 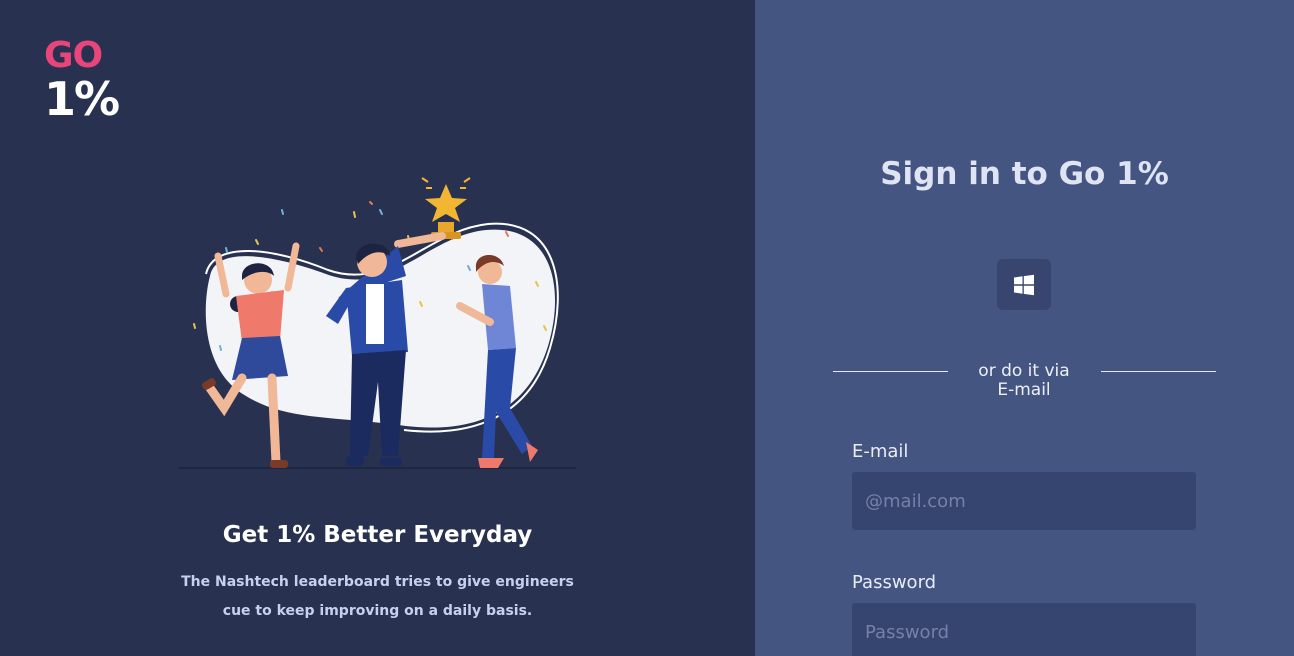 I want to click on celebration-illustration, so click(x=377, y=323).